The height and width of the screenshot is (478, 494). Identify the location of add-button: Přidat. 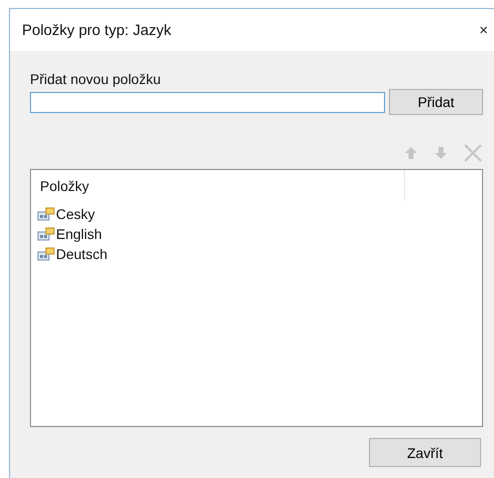
(436, 102).